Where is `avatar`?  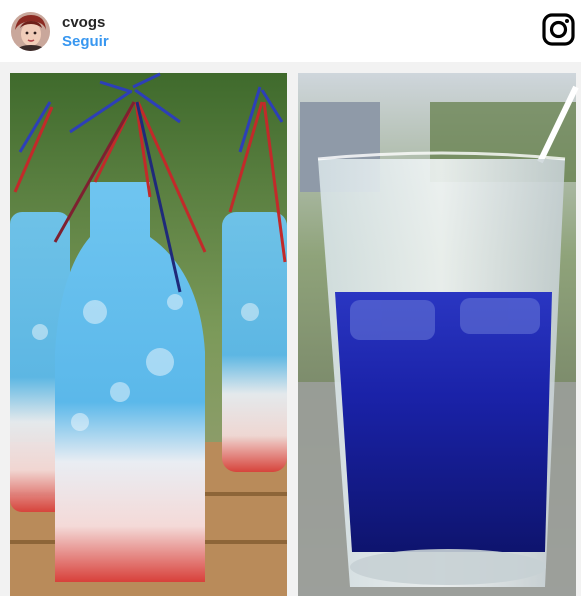 avatar is located at coordinates (30, 31).